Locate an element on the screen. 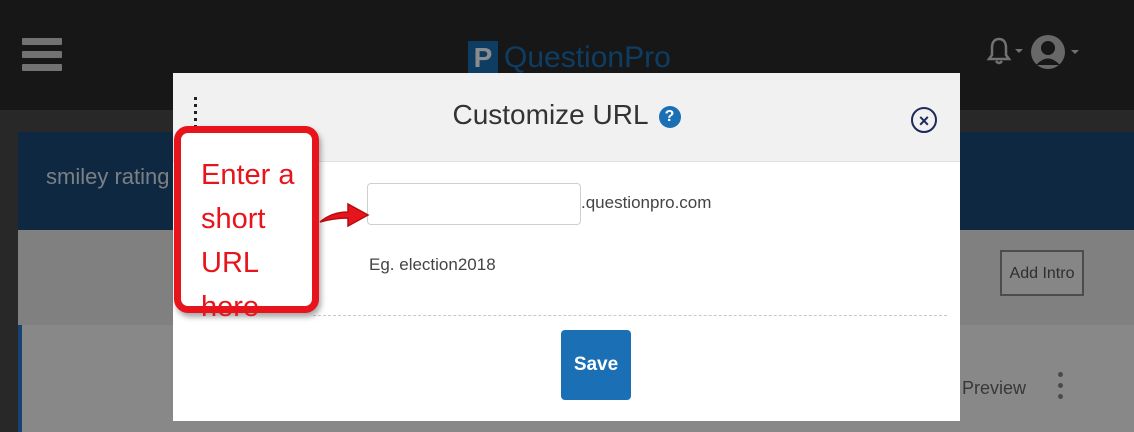 Image resolution: width=1134 pixels, height=432 pixels. short-url-input is located at coordinates (474, 204).